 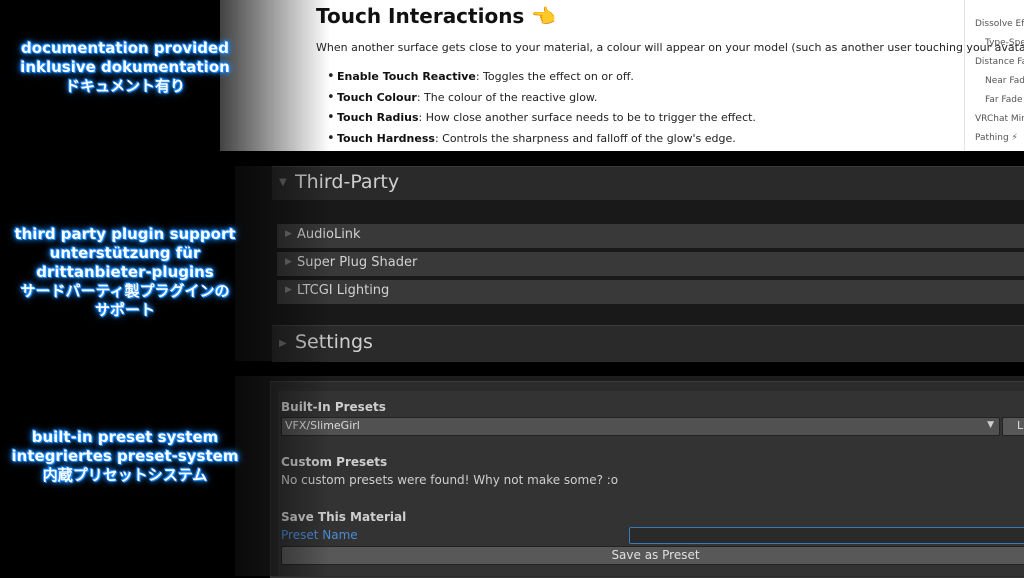 What do you see at coordinates (125, 234) in the screenshot?
I see `caption-line: third party plugin support` at bounding box center [125, 234].